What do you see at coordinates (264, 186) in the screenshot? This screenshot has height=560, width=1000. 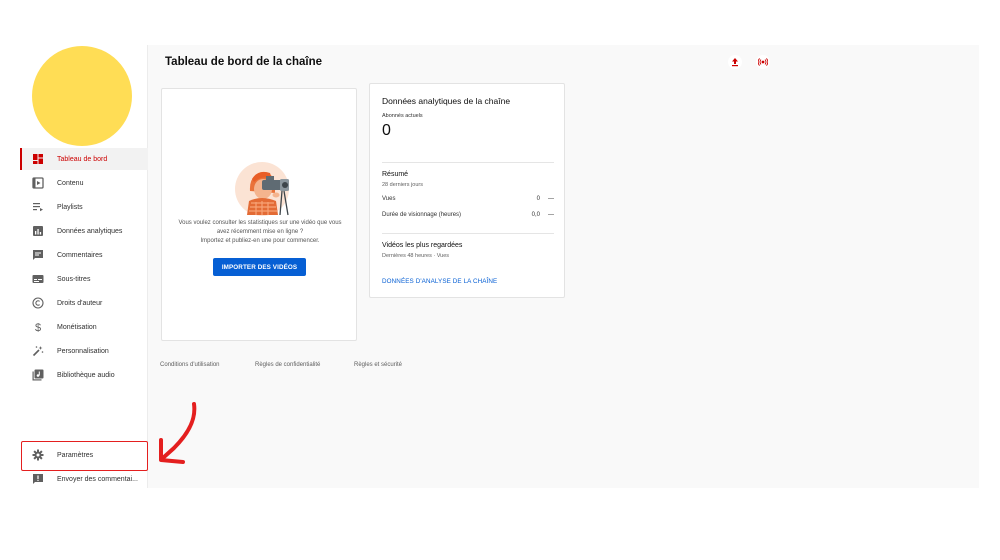 I see `camera-operator-illustration` at bounding box center [264, 186].